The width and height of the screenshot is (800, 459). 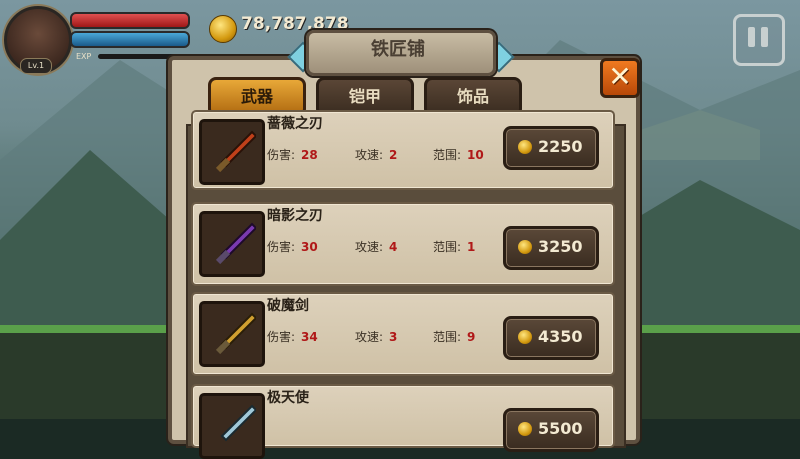 What do you see at coordinates (376, 155) in the screenshot?
I see `speed-stat: 攻速: 2` at bounding box center [376, 155].